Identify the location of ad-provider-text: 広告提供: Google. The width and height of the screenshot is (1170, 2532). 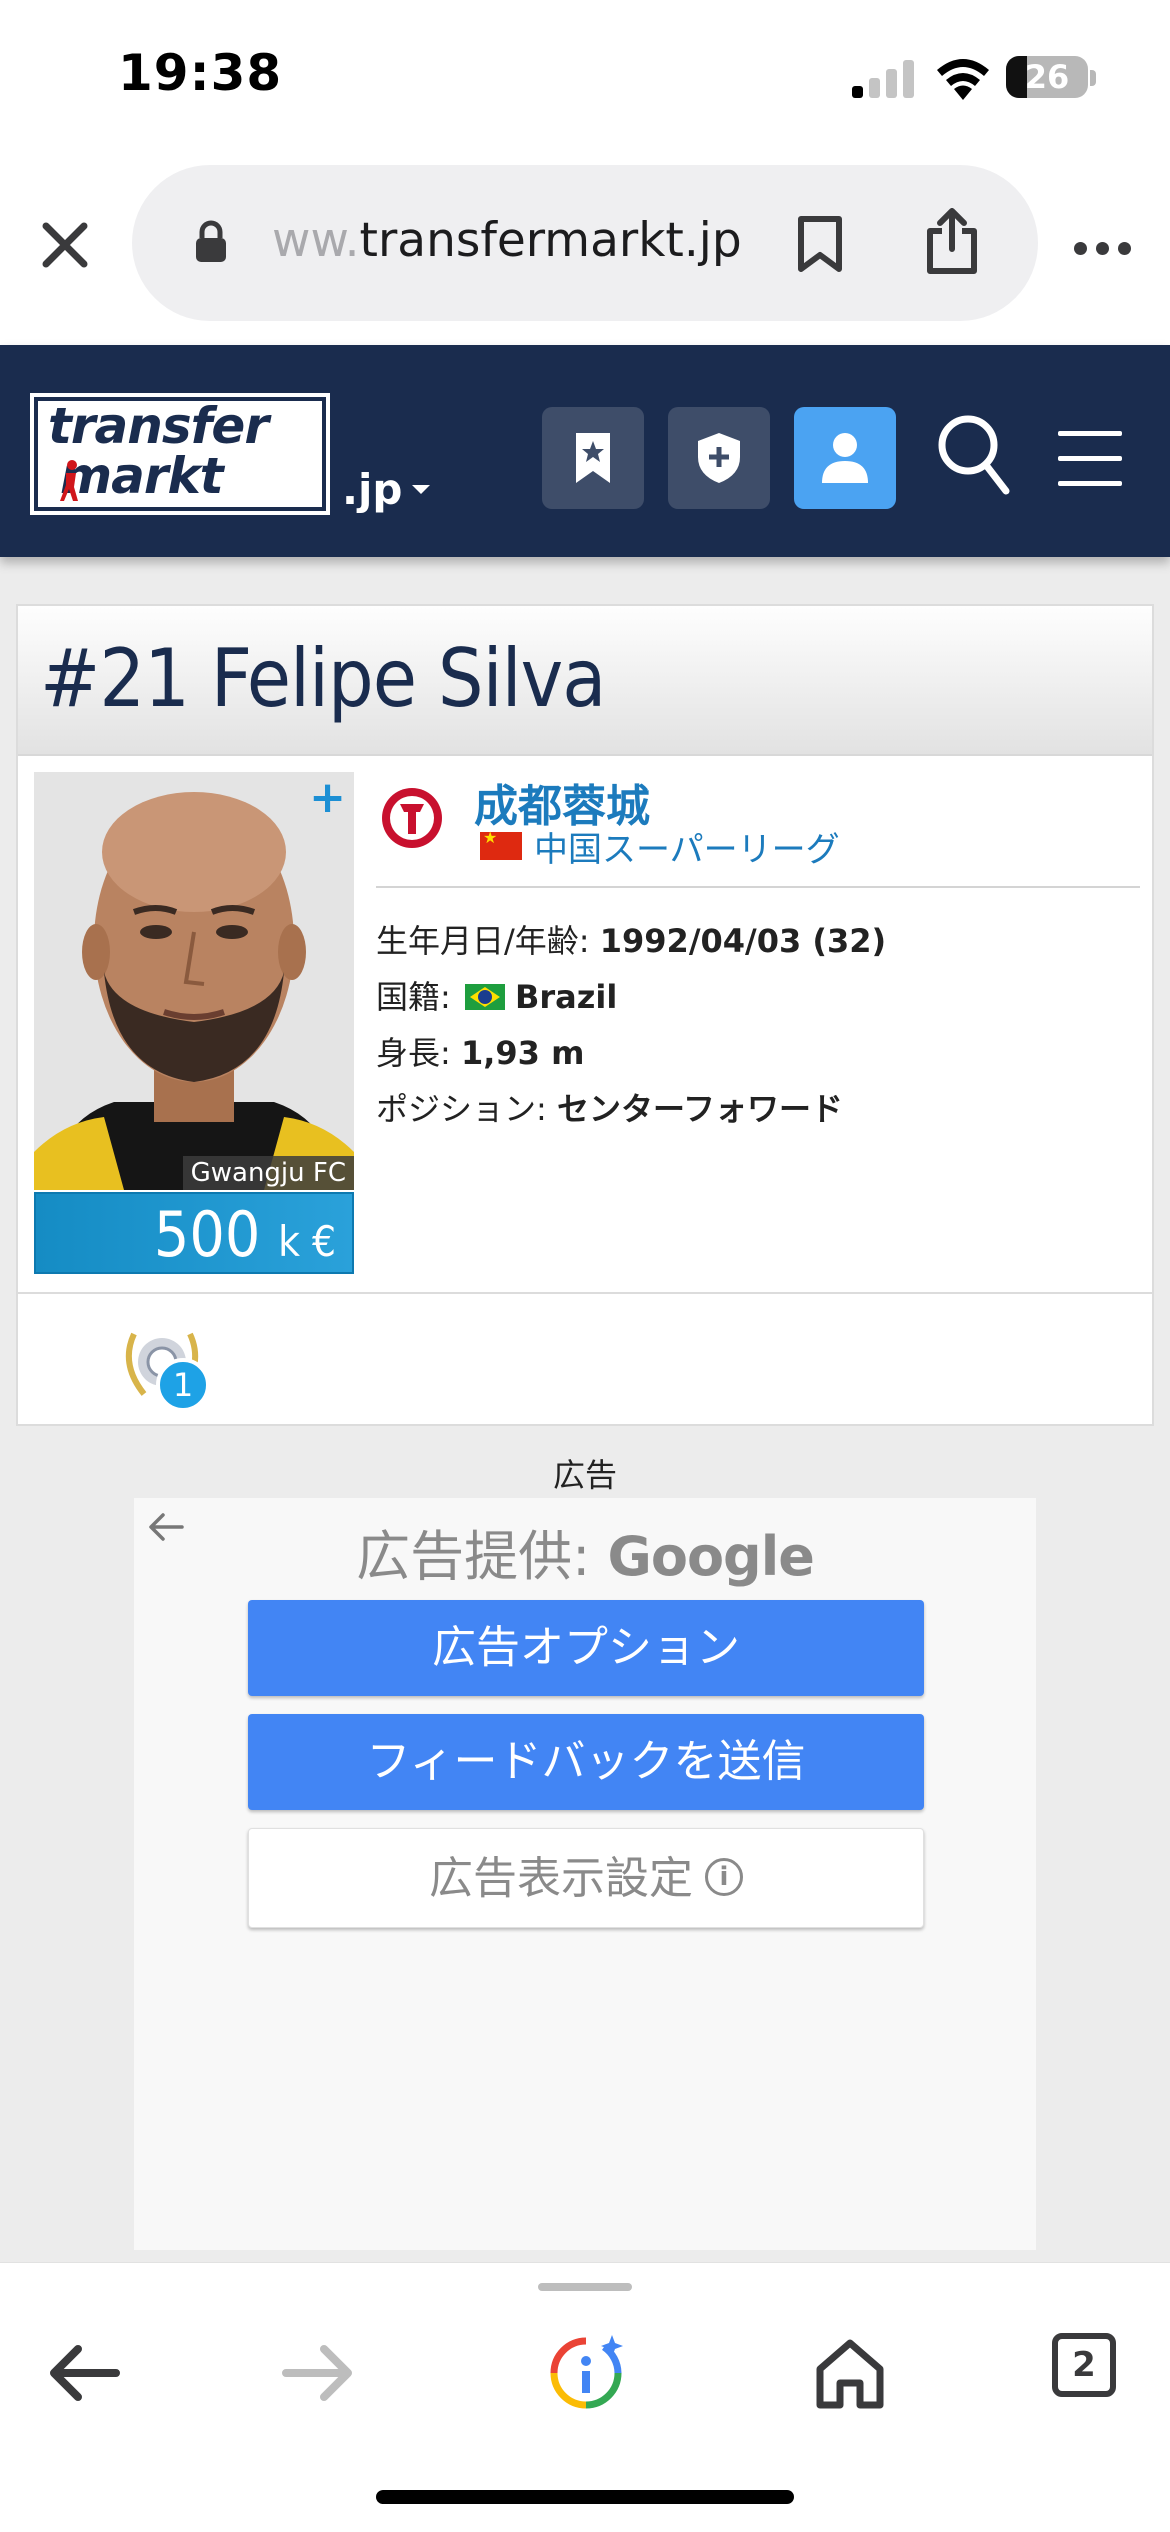
(585, 1551).